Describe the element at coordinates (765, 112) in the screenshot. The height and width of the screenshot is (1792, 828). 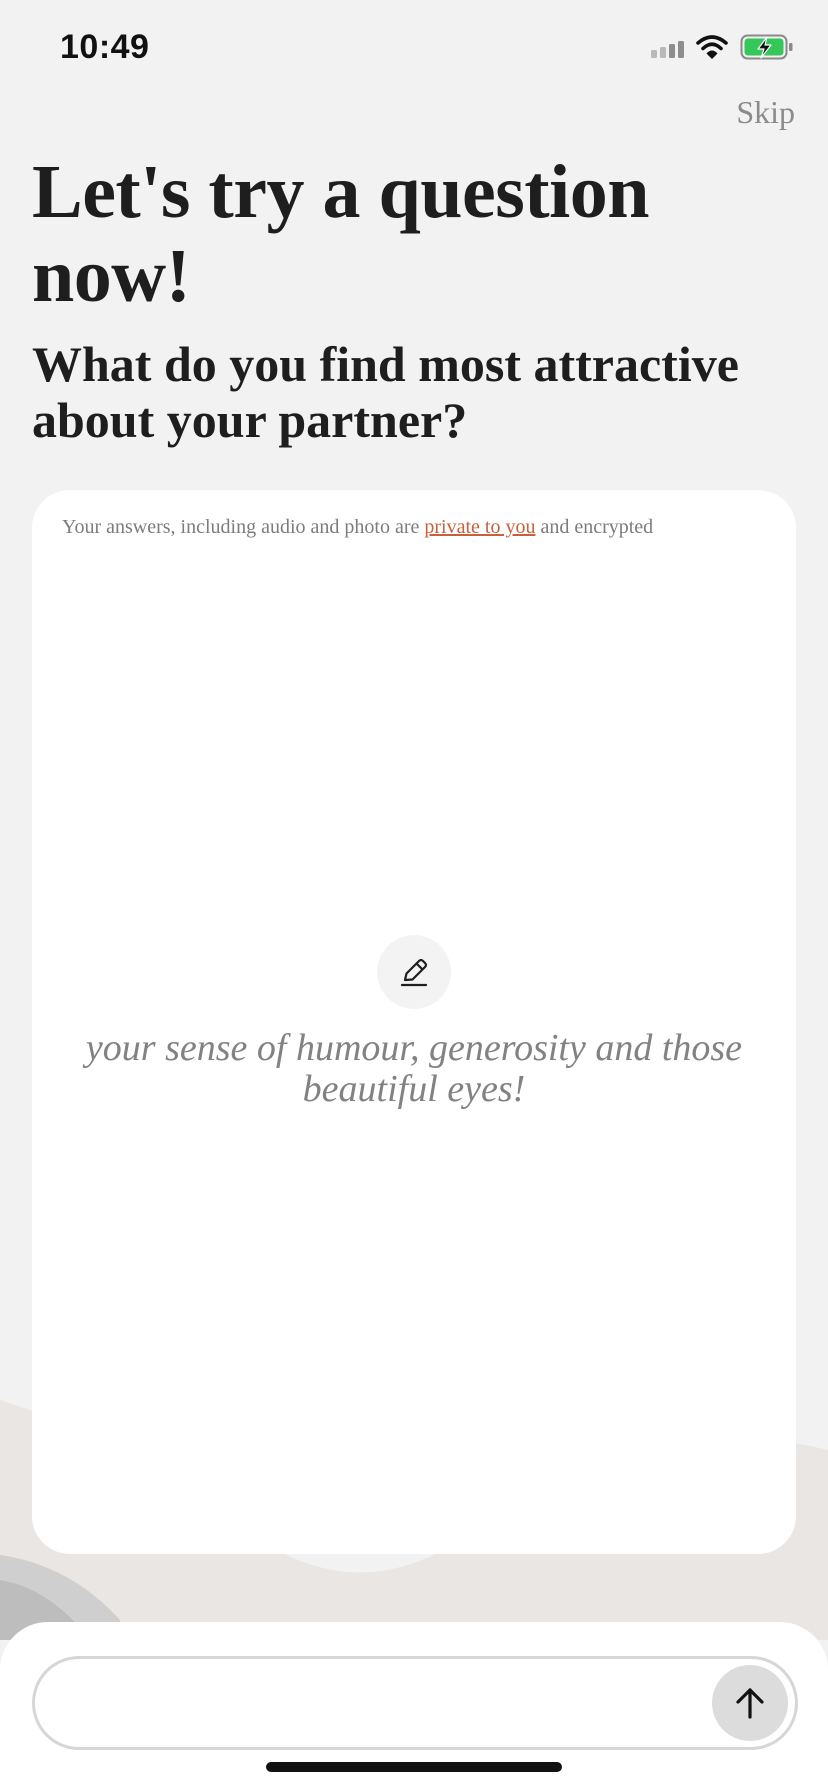
I see `skip-button: Skip` at that location.